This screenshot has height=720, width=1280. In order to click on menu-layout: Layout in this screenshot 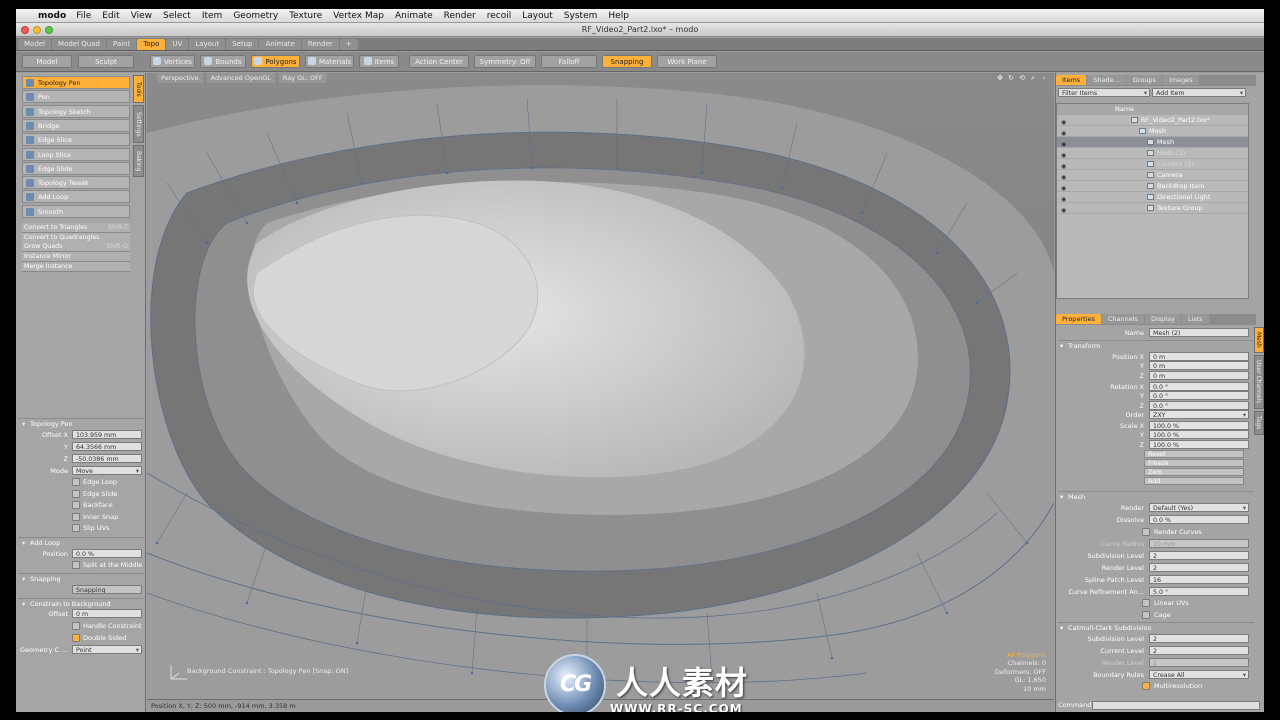, I will do `click(537, 16)`.